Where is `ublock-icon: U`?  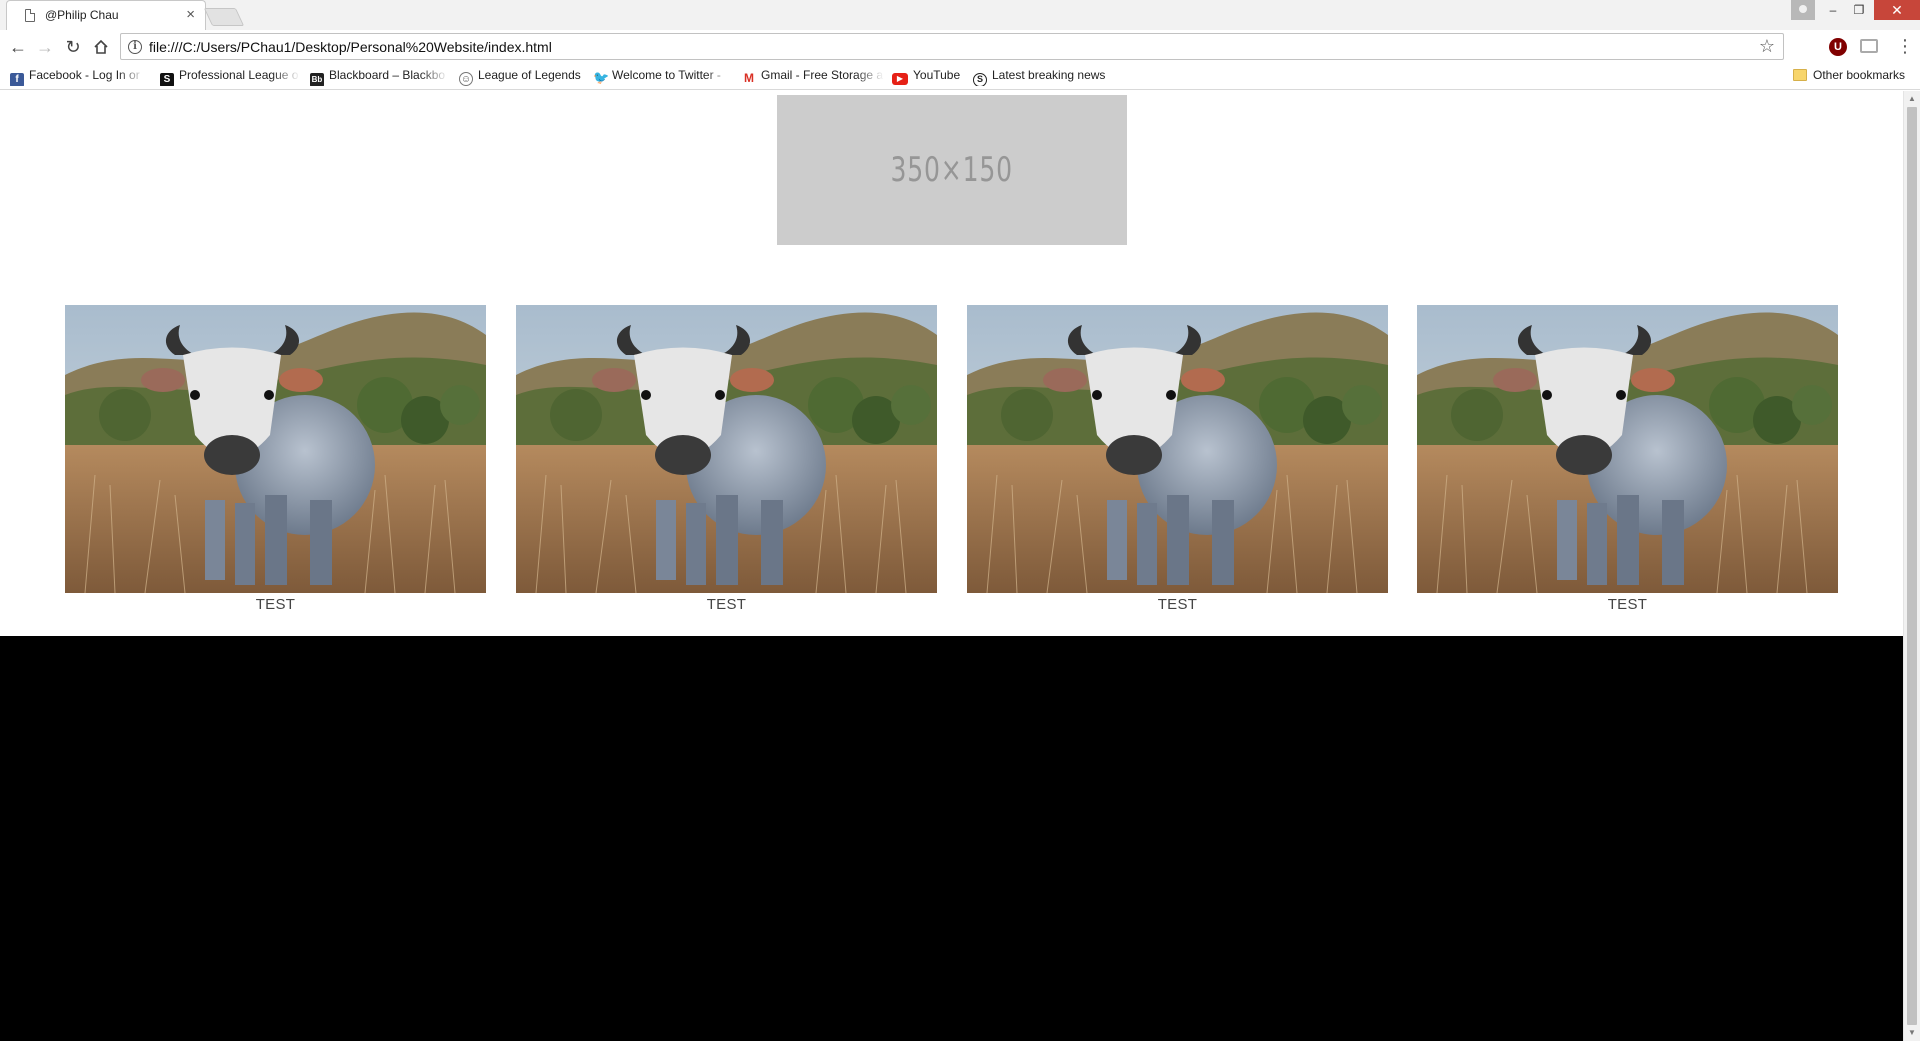 ublock-icon: U is located at coordinates (1838, 47).